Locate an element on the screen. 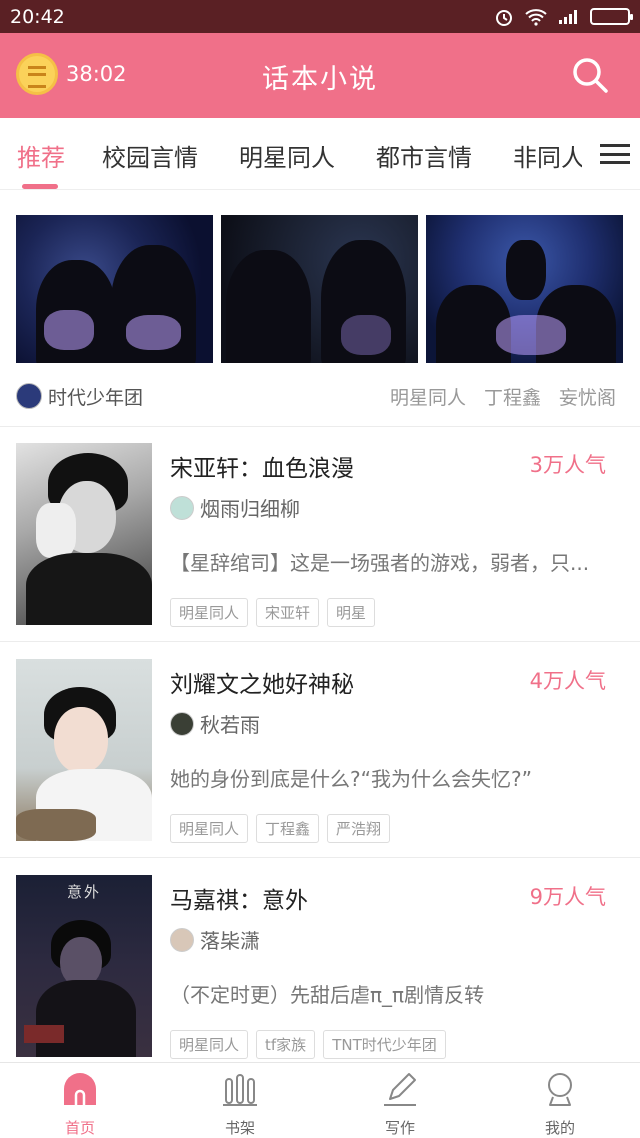 This screenshot has width=640, height=1138. tab-campus-romance: 校园言情 is located at coordinates (150, 155).